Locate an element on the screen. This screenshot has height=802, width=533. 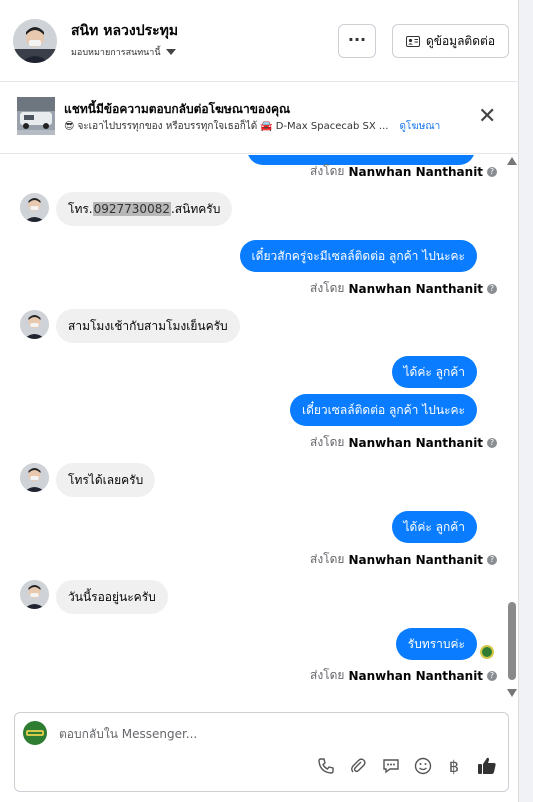
seen-avatar is located at coordinates (487, 652).